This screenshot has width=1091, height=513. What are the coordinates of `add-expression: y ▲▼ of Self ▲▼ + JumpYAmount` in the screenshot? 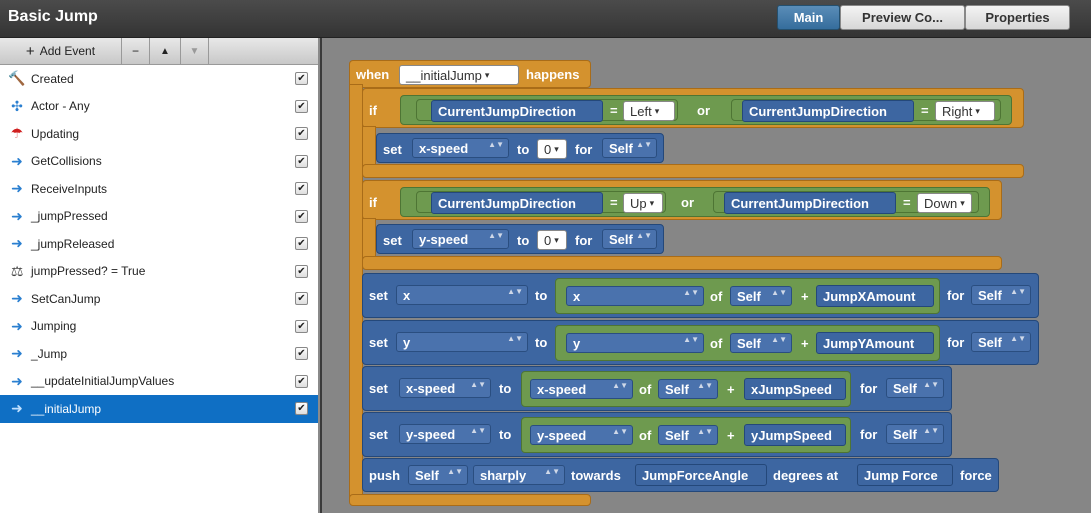 It's located at (747, 343).